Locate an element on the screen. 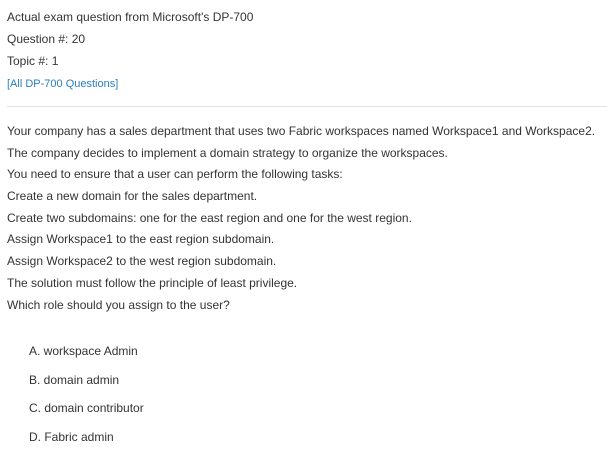  header-divider is located at coordinates (307, 106).